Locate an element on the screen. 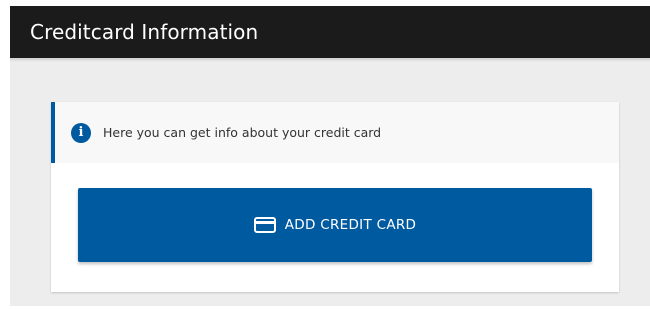 Image resolution: width=650 pixels, height=309 pixels. add-credit-card-label: ADD CREDIT CARD is located at coordinates (350, 225).